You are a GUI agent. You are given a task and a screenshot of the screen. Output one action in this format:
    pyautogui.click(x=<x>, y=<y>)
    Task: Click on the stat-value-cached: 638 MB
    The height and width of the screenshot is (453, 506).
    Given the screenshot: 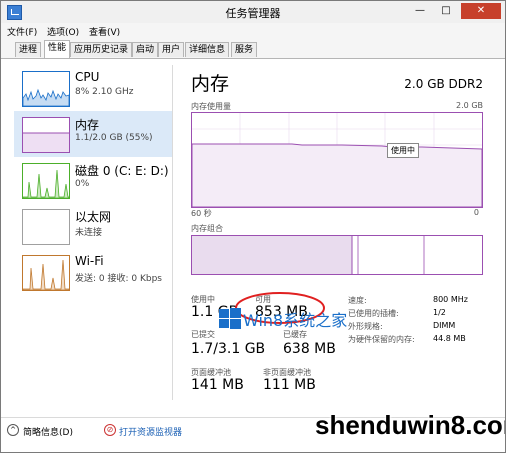 What is the action you would take?
    pyautogui.click(x=309, y=349)
    